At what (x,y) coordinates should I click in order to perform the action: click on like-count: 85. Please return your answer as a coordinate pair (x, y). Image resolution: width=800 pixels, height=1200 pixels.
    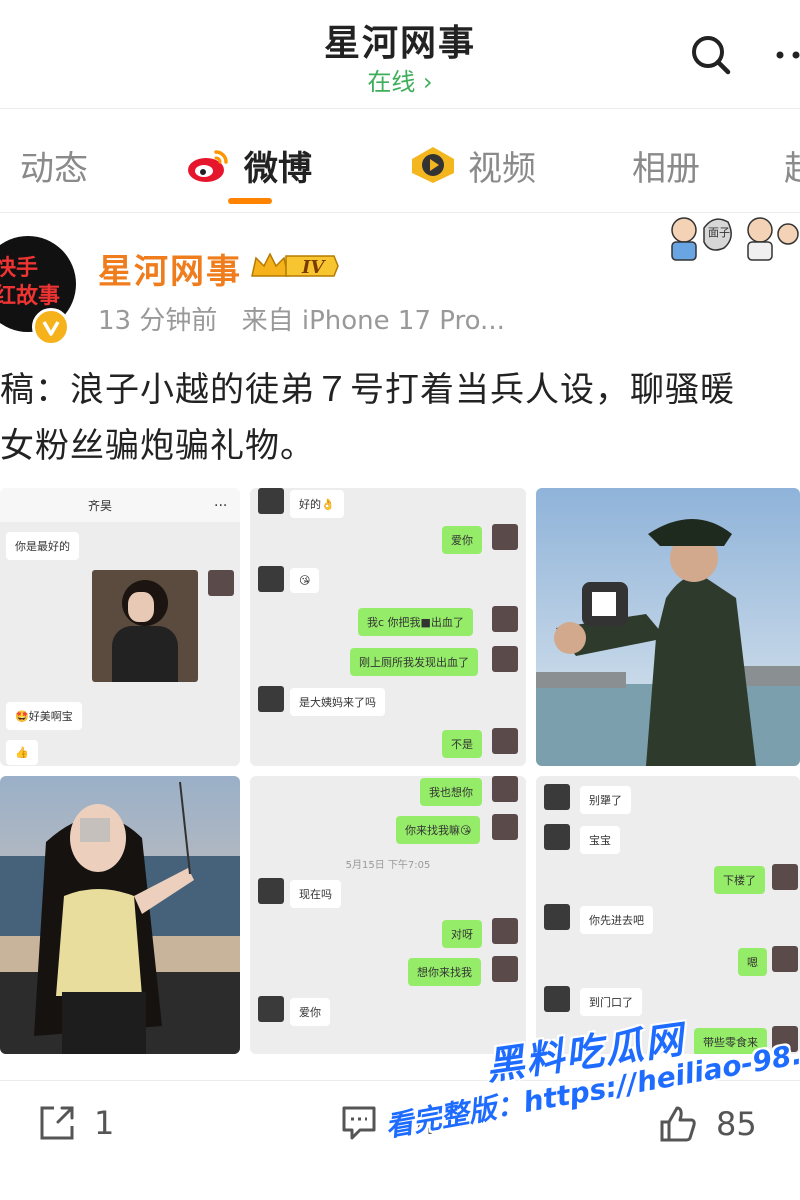
    Looking at the image, I should click on (736, 1124).